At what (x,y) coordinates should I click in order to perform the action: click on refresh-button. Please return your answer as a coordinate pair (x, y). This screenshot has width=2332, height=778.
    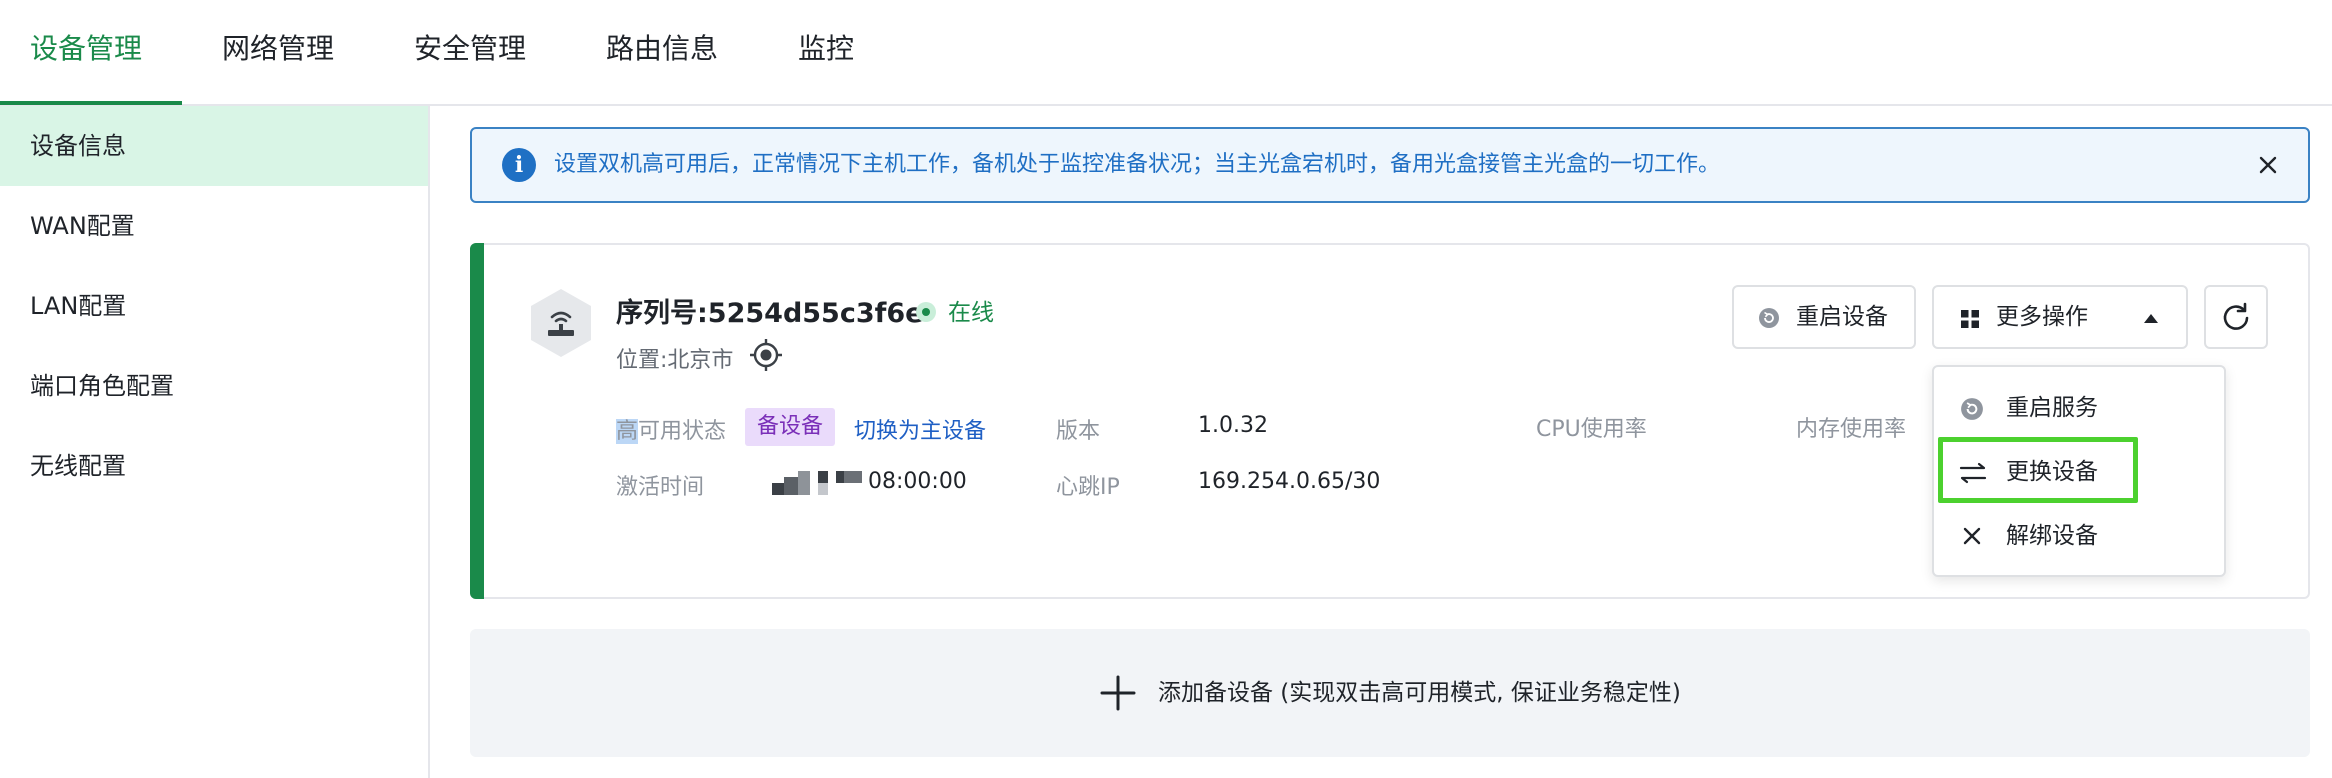
    Looking at the image, I should click on (2236, 317).